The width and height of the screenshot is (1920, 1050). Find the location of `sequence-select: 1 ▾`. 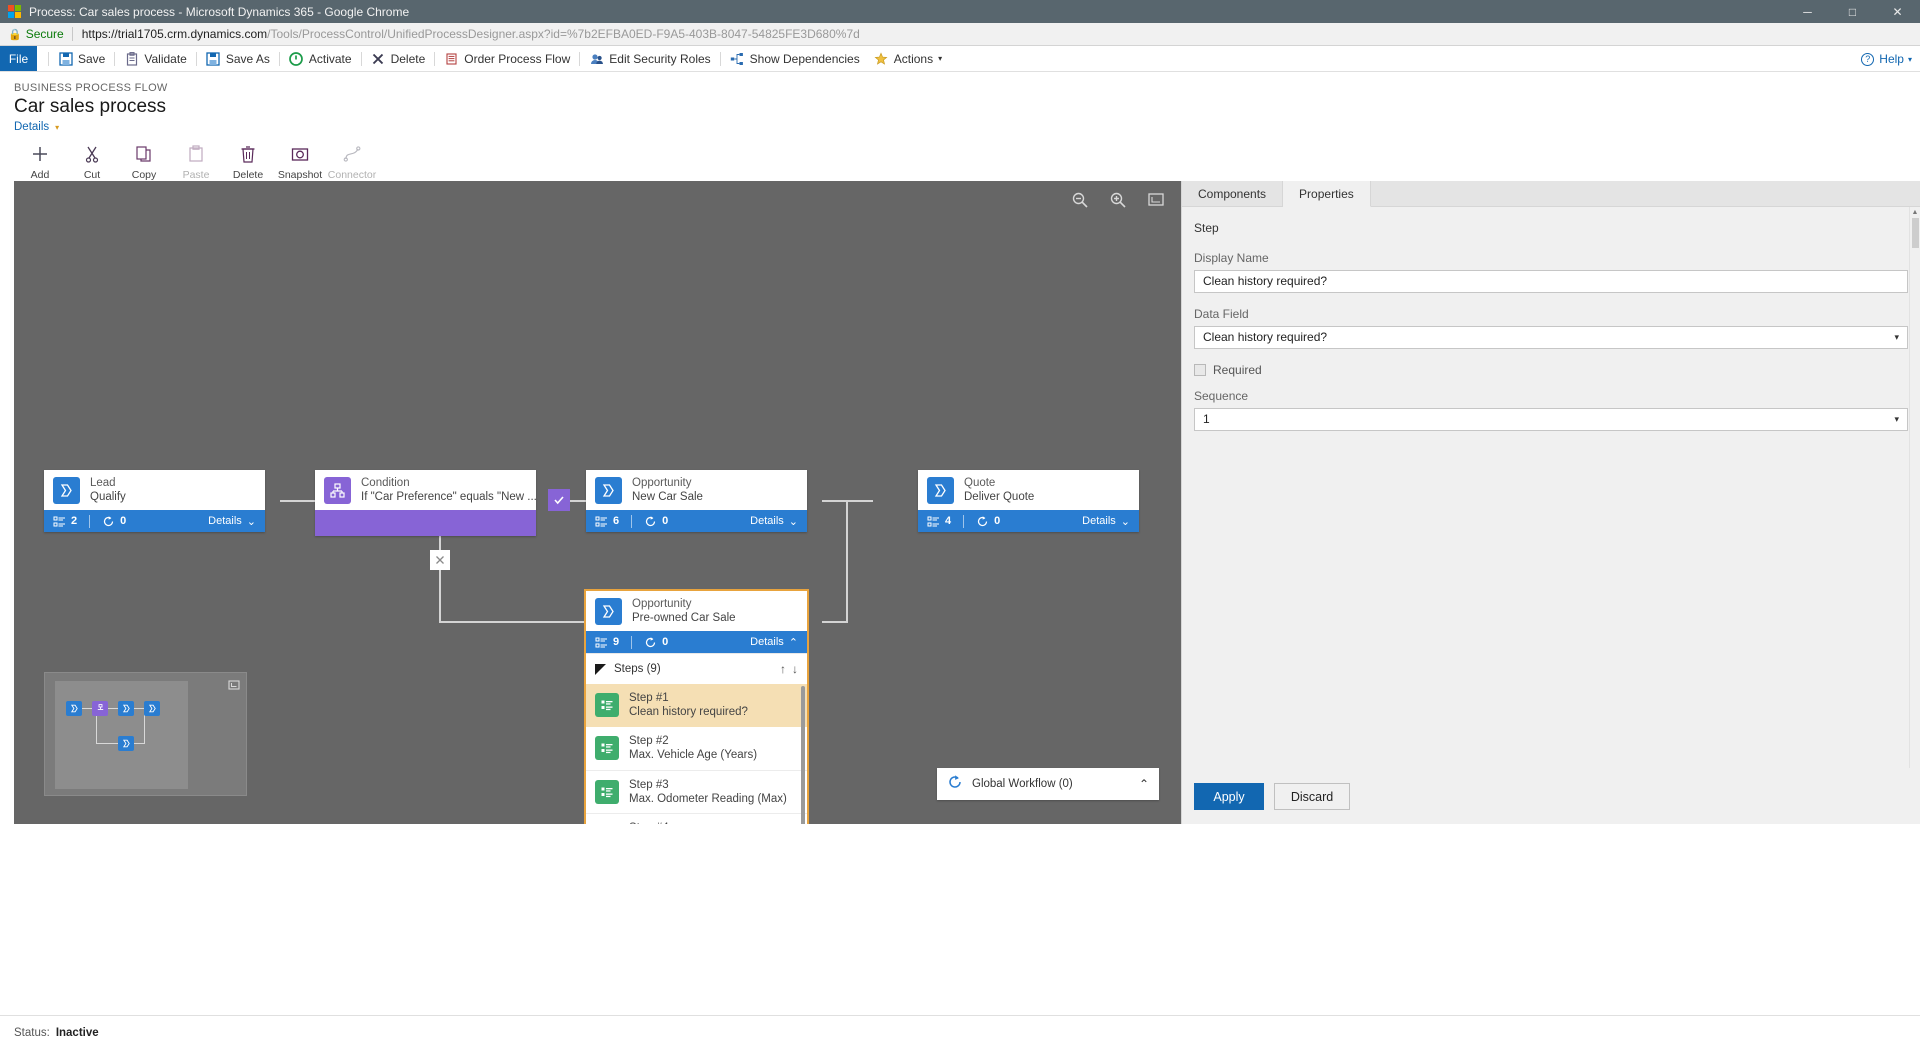

sequence-select: 1 ▾ is located at coordinates (1551, 419).